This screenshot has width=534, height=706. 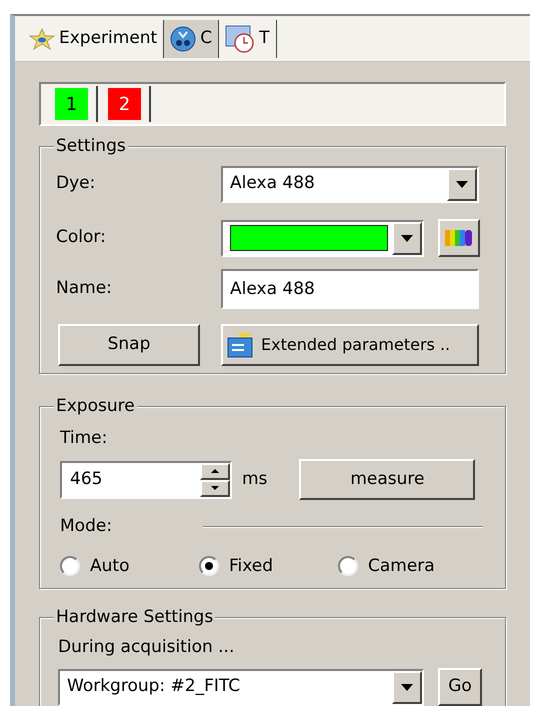 I want to click on tab: T, so click(x=247, y=39).